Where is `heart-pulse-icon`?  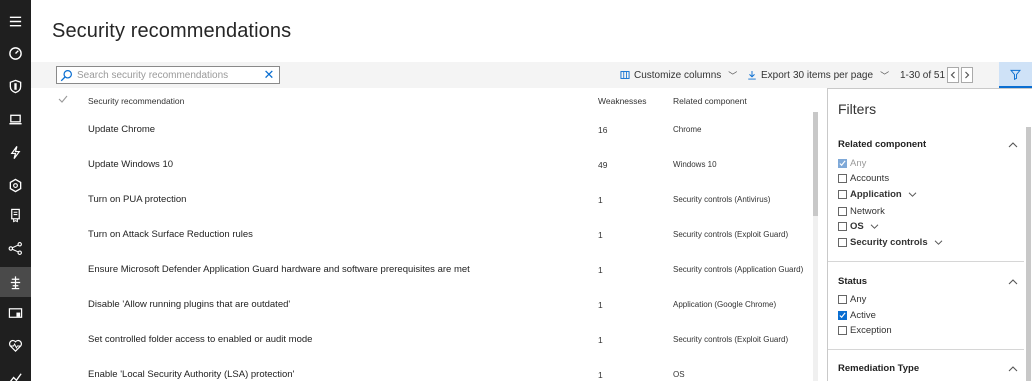 heart-pulse-icon is located at coordinates (15, 345).